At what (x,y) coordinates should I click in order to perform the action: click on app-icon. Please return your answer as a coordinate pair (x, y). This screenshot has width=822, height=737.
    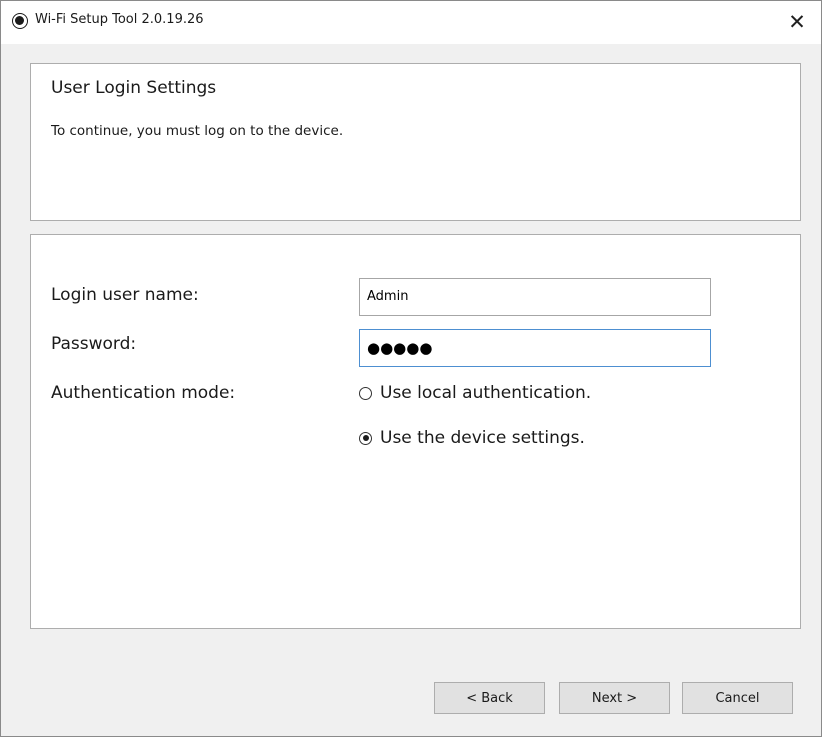
    Looking at the image, I should click on (20, 21).